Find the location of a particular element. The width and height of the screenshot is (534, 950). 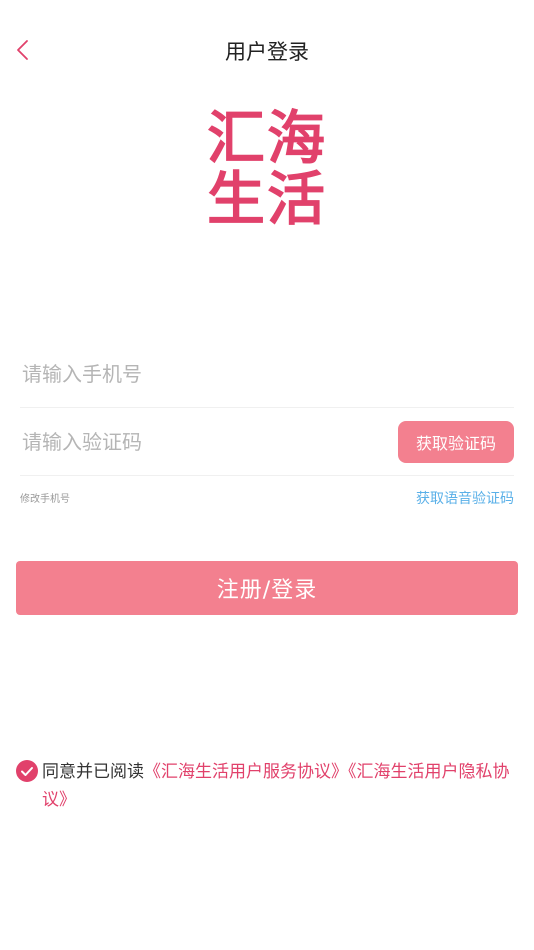

get-code-button: 获取验证码 is located at coordinates (456, 442).